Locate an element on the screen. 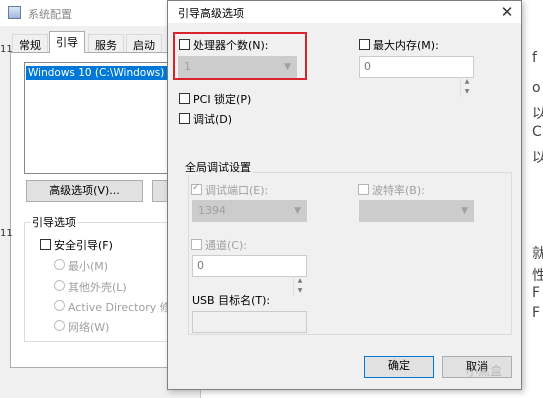 This screenshot has height=398, width=543. debug-port-value: 1394 is located at coordinates (212, 210).